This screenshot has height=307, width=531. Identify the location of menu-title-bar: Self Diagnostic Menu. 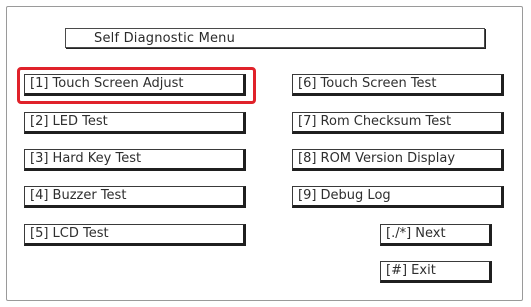
(275, 38).